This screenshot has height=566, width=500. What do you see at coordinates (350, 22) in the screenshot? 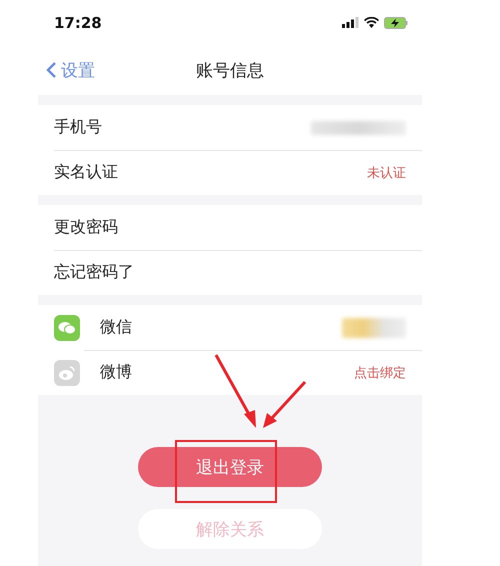
I see `signal-icon` at bounding box center [350, 22].